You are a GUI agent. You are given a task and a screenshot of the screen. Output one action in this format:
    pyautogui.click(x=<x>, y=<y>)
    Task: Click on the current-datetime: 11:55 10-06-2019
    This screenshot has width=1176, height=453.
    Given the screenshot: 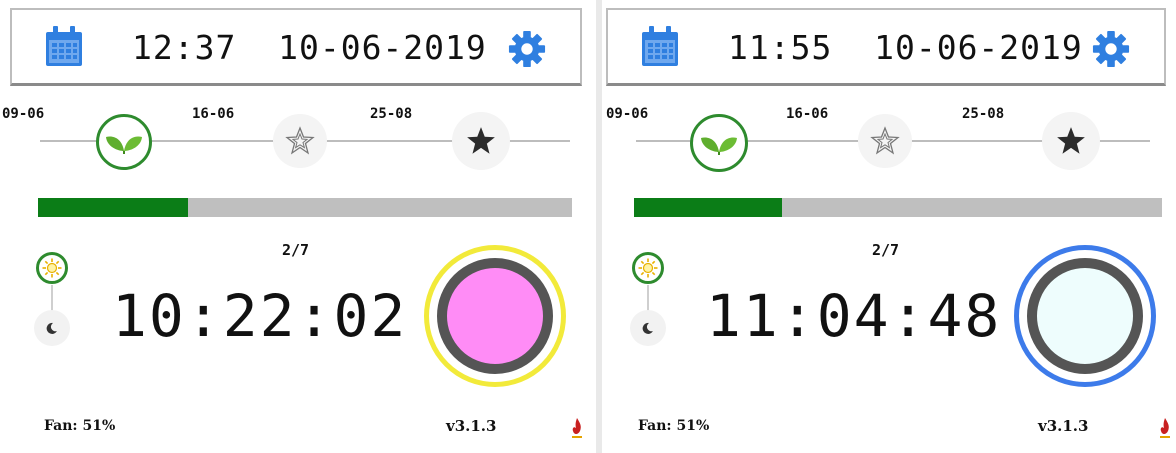 What is the action you would take?
    pyautogui.click(x=905, y=47)
    